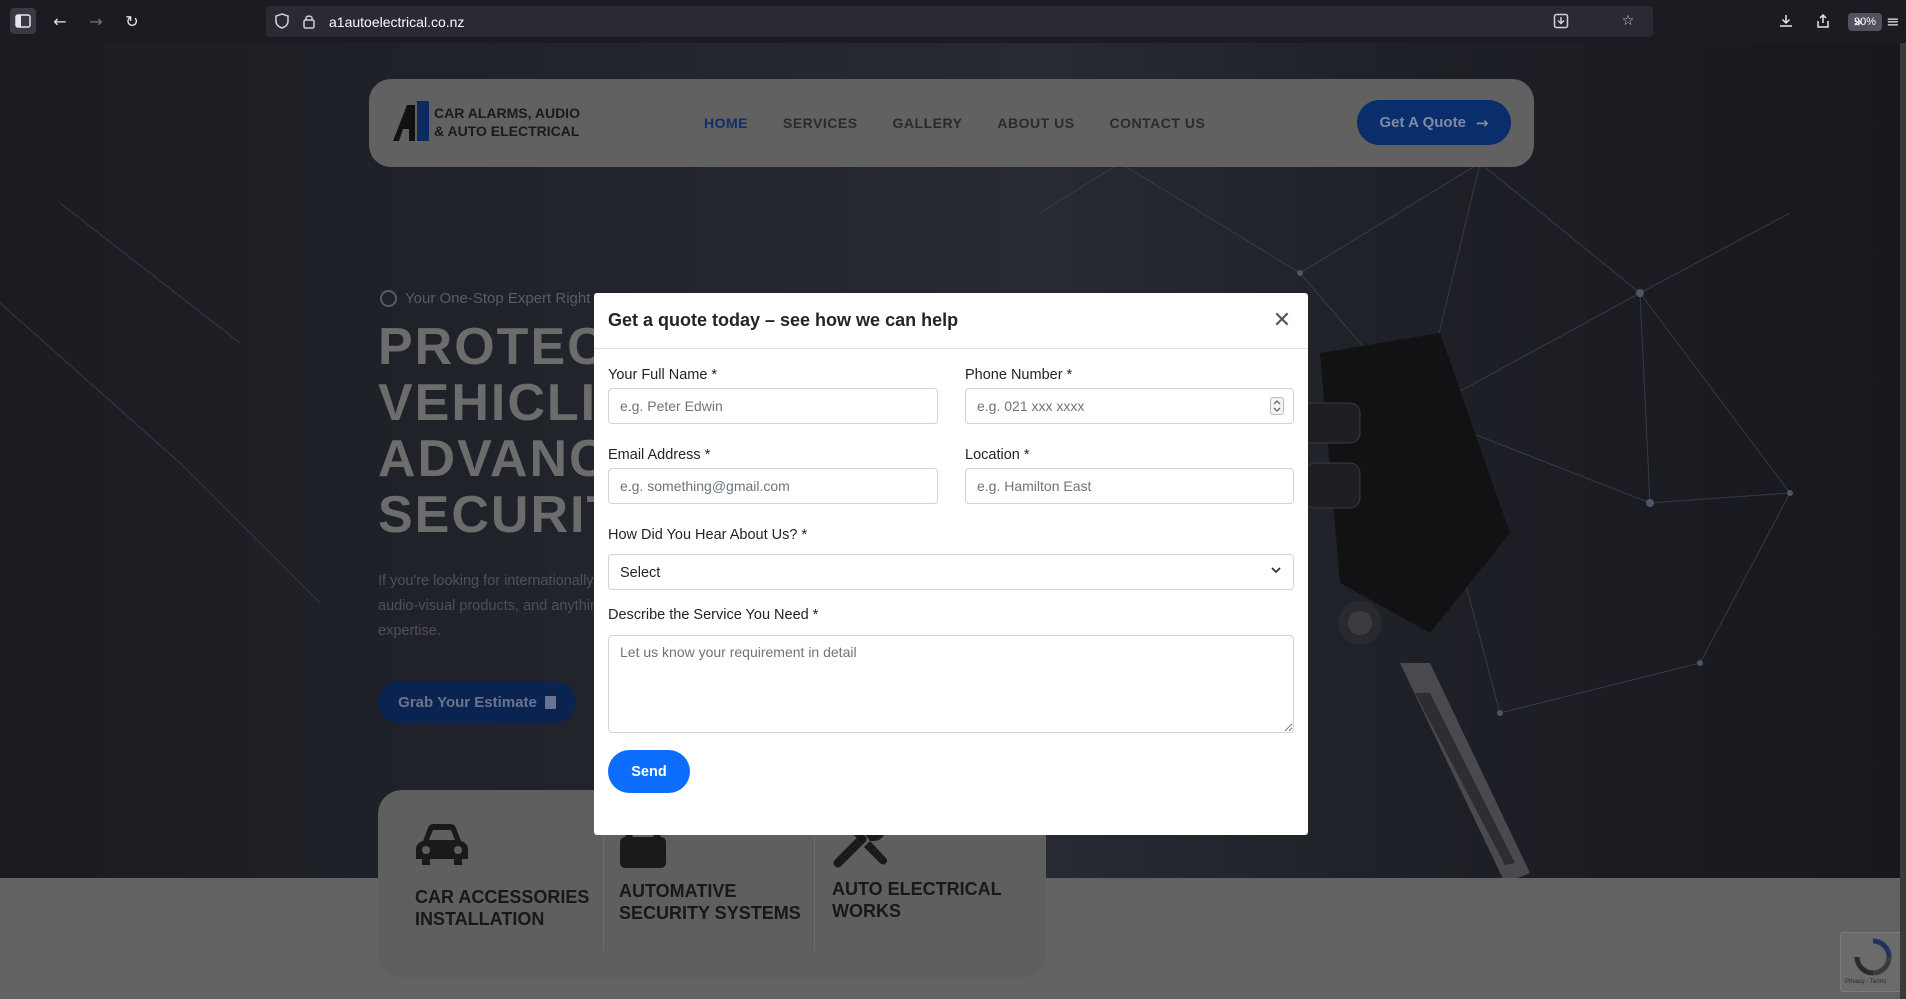 Image resolution: width=1906 pixels, height=999 pixels. Describe the element at coordinates (1277, 406) in the screenshot. I see `number-spinner-icon` at that location.